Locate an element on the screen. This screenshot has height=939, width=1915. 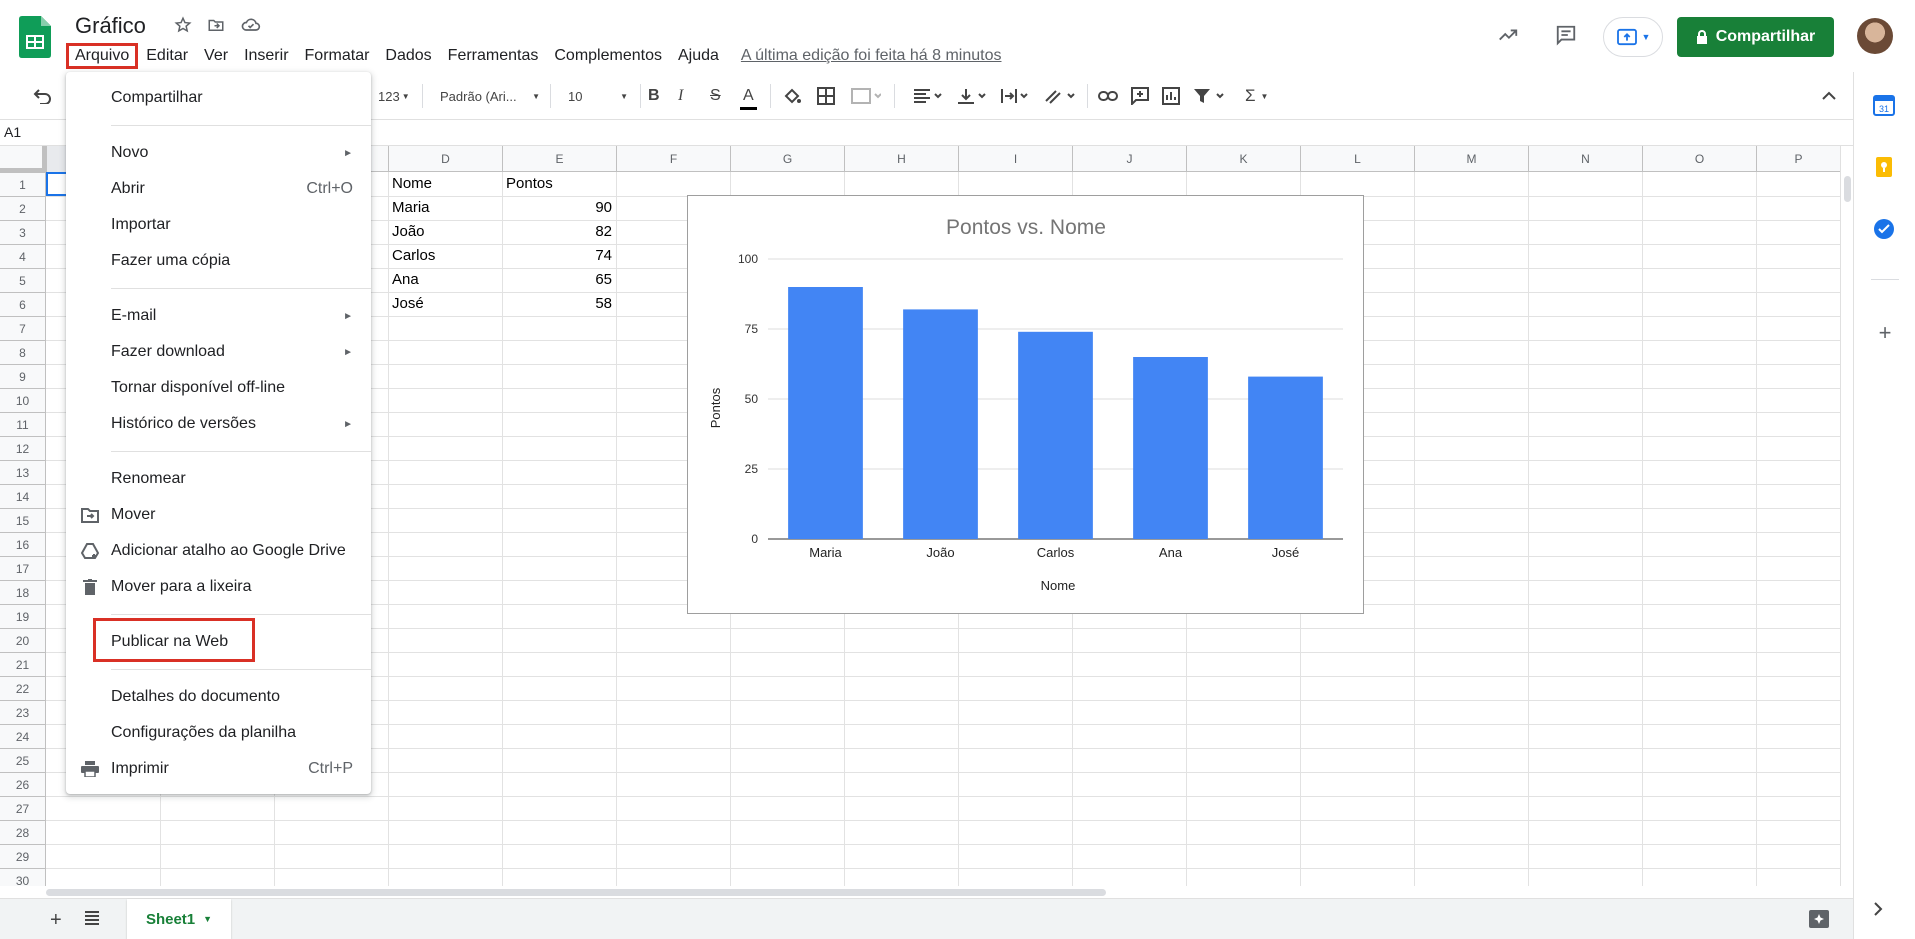
select-all-corner is located at coordinates (23, 159).